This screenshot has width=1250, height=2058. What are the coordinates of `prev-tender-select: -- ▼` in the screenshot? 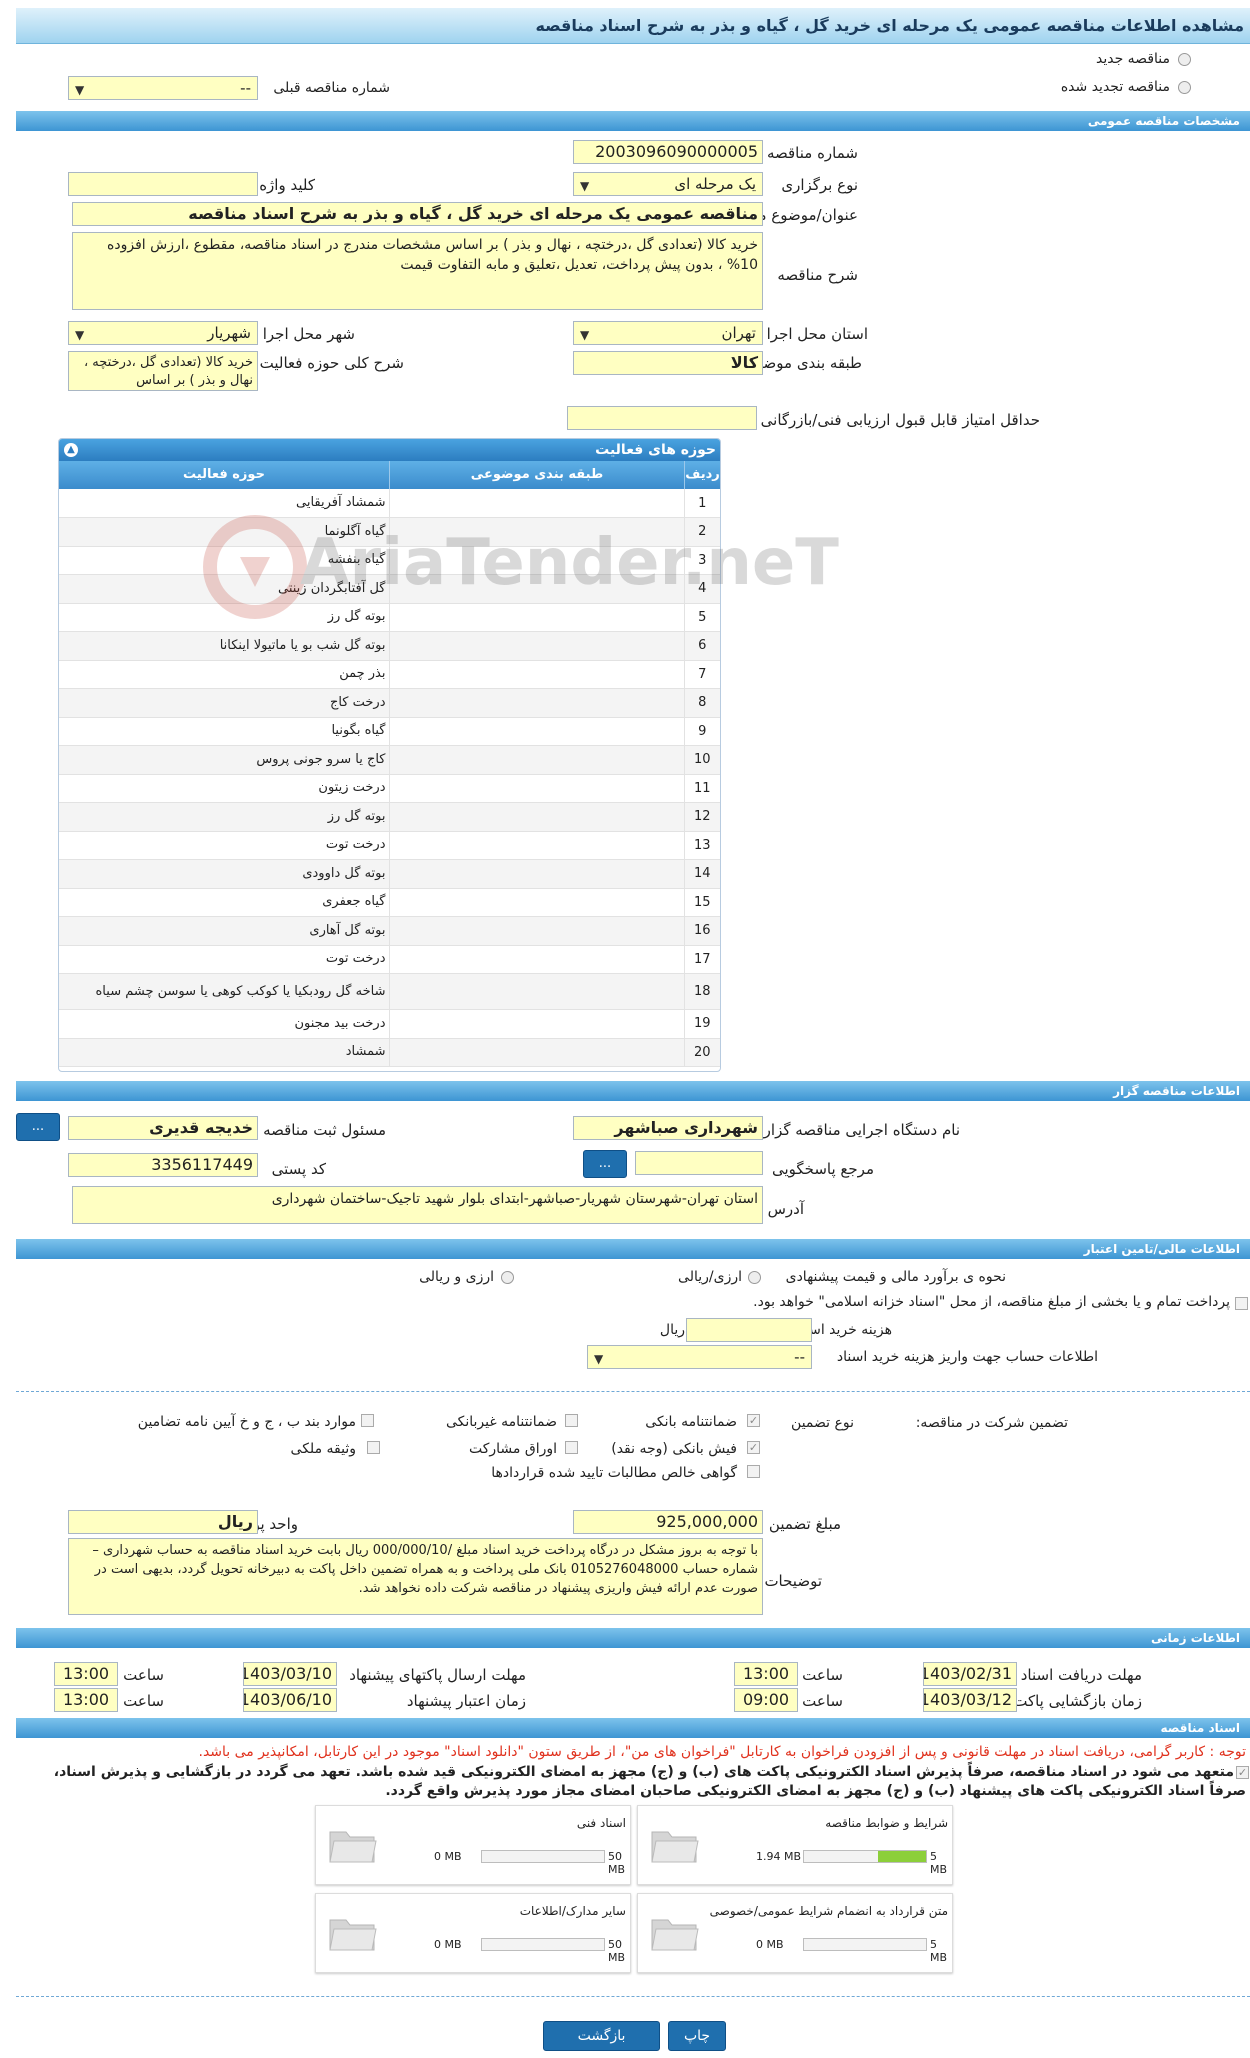 It's located at (163, 88).